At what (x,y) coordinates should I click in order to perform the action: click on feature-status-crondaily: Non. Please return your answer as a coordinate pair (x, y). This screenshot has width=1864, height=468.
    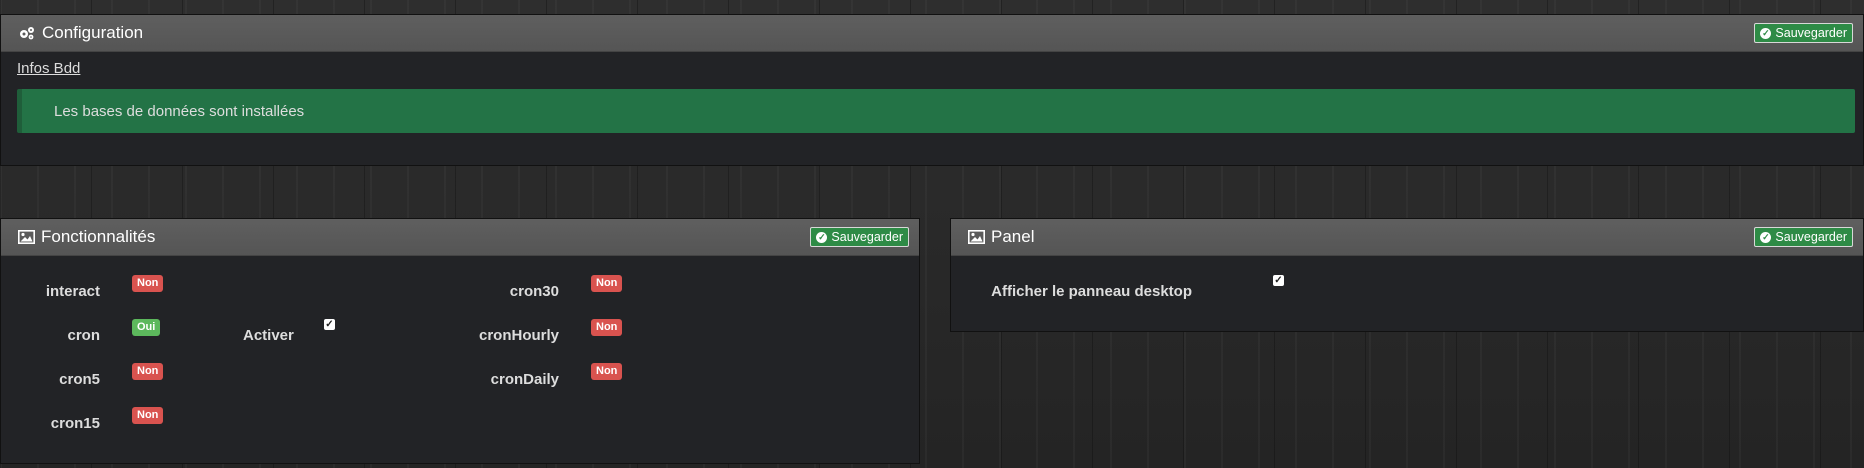
    Looking at the image, I should click on (607, 371).